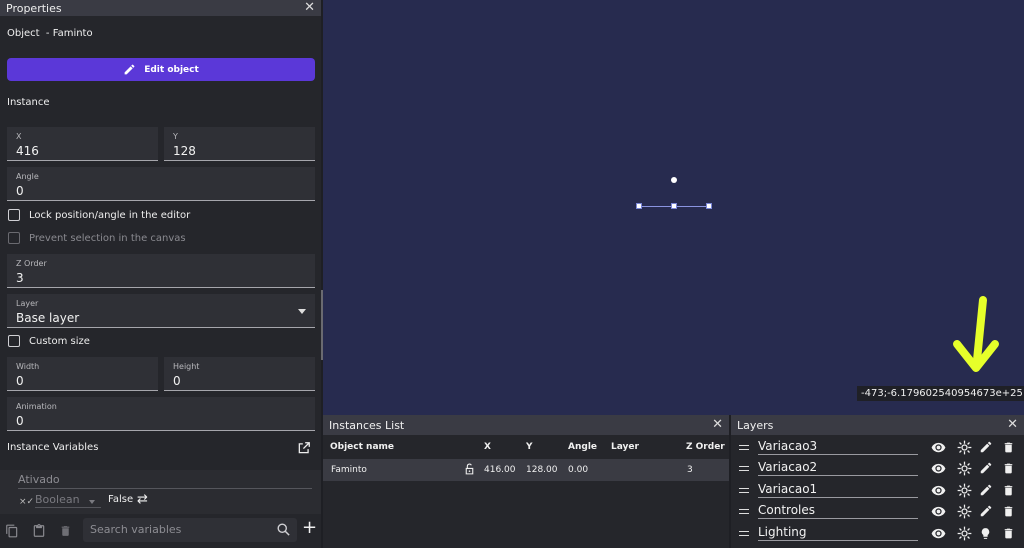 Image resolution: width=1024 pixels, height=548 pixels. Describe the element at coordinates (838, 490) in the screenshot. I see `layer-name: Variacao1` at that location.